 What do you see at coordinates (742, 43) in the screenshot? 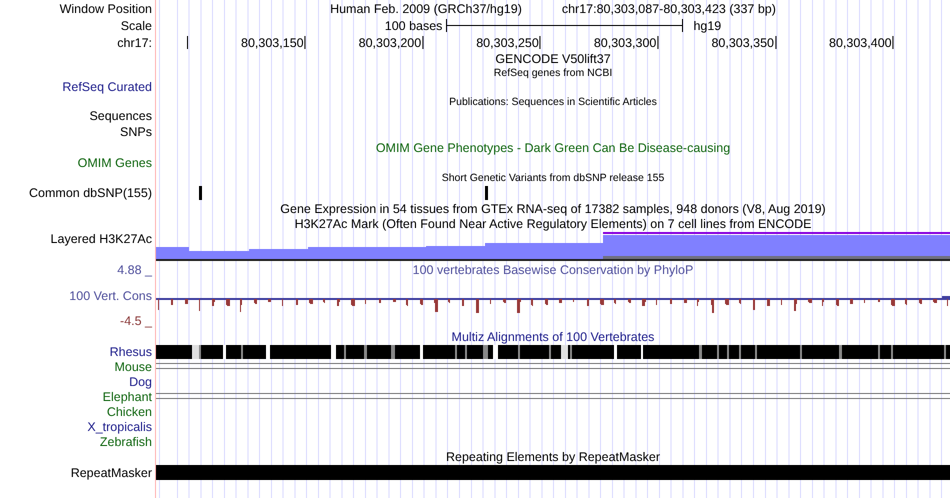
I see `ruler-label: 80,303,350` at bounding box center [742, 43].